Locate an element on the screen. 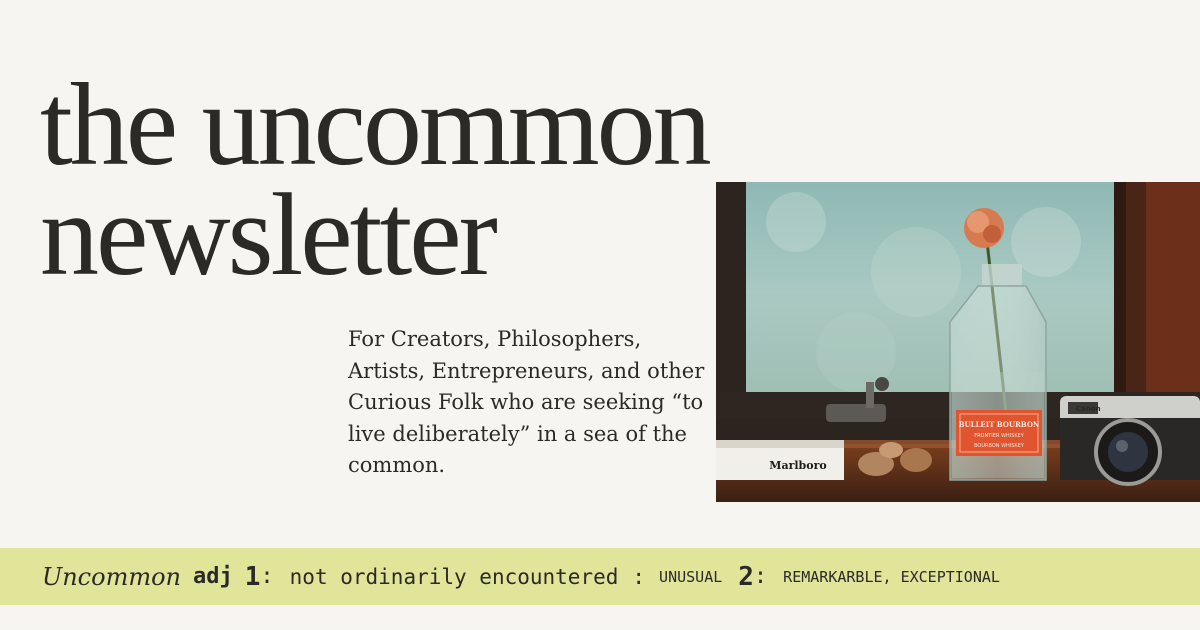 The width and height of the screenshot is (1200, 630). bottle-label-line-2: FRONTIER WHISKEY is located at coordinates (999, 436).